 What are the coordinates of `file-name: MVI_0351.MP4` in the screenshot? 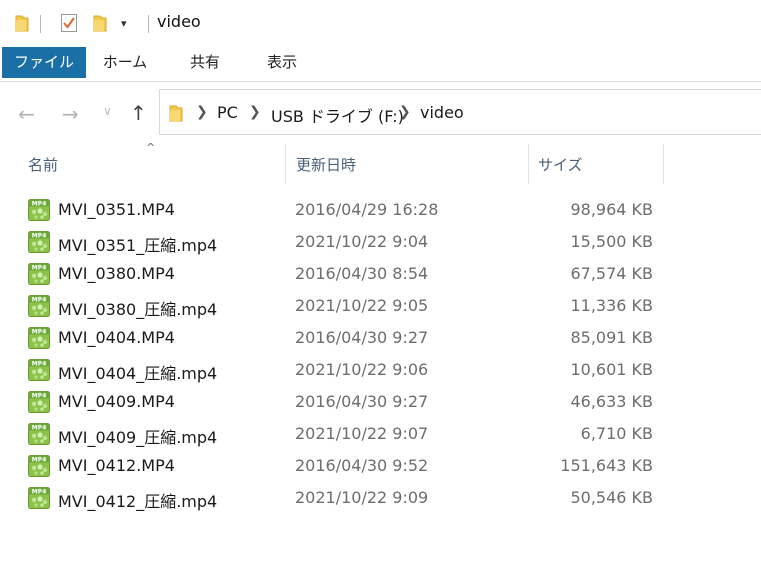 It's located at (116, 209).